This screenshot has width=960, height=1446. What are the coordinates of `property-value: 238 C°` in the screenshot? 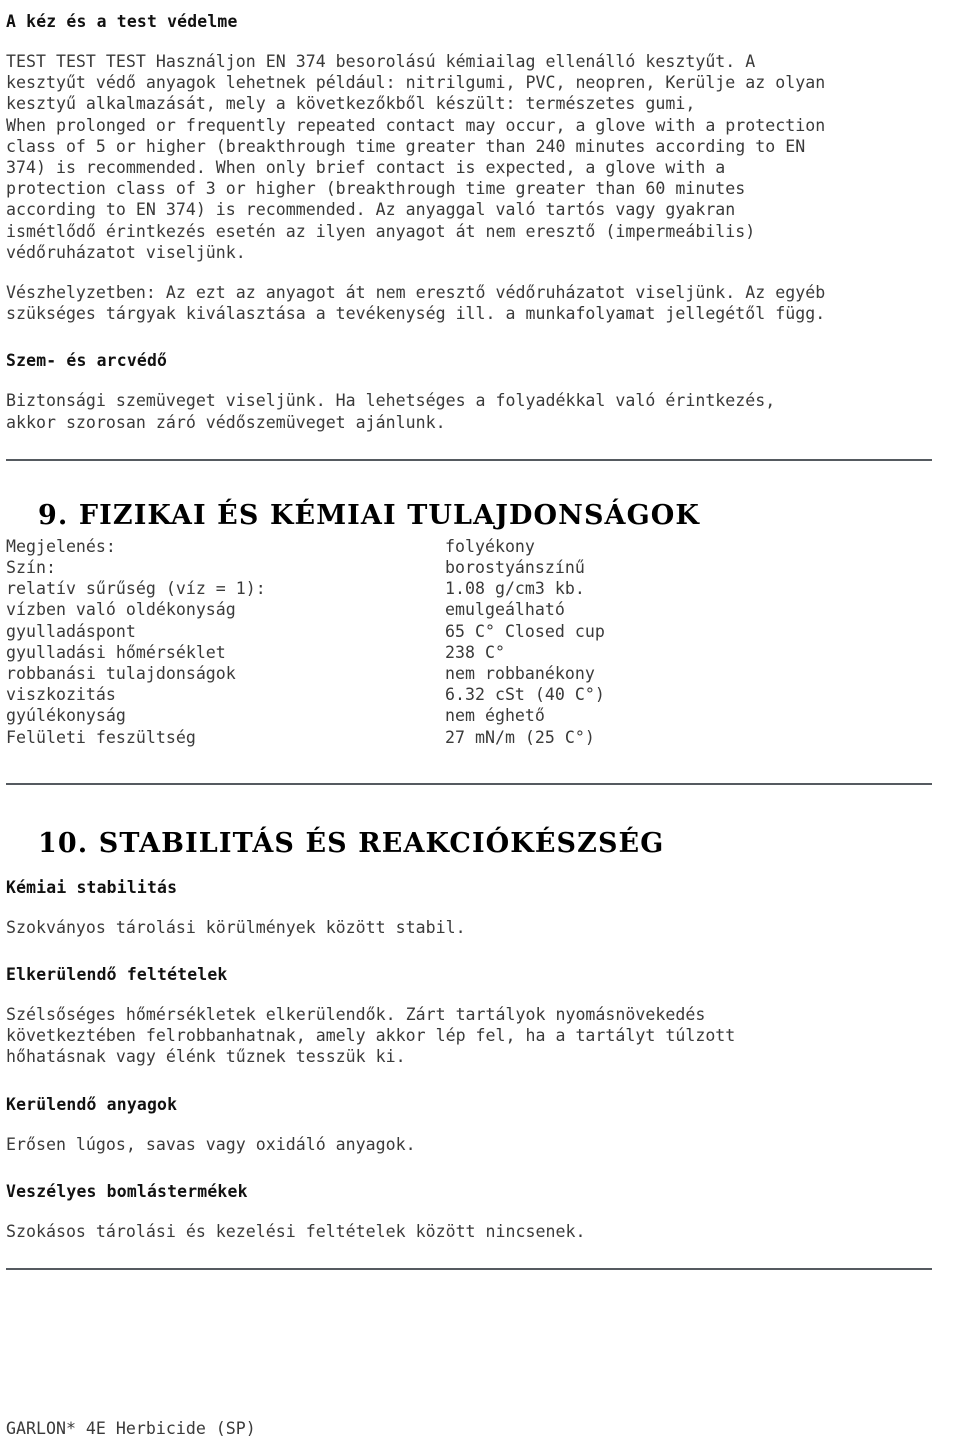 It's located at (475, 652).